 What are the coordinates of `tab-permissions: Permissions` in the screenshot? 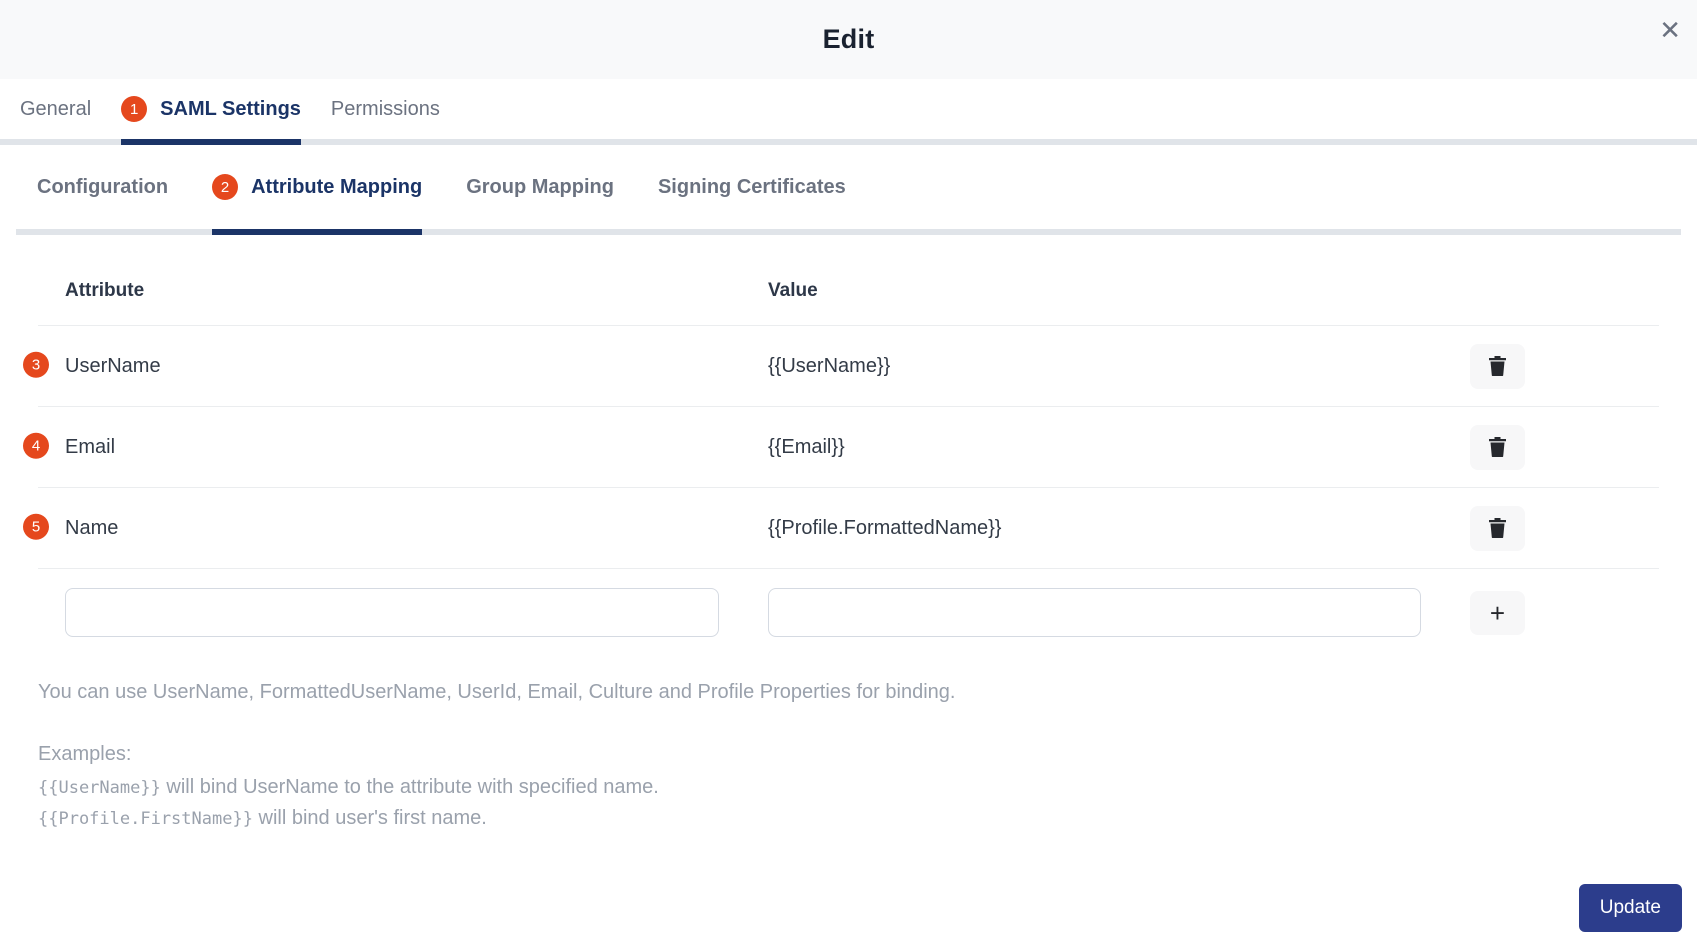 It's located at (385, 112).